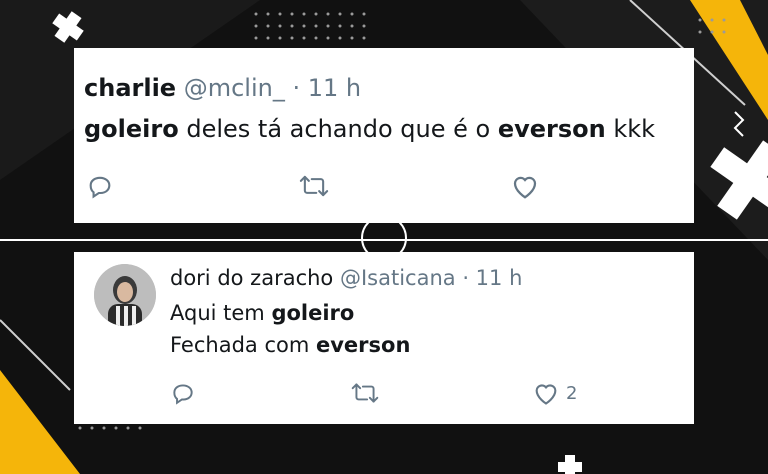 This screenshot has height=474, width=768. I want to click on like-button: 2, so click(554, 393).